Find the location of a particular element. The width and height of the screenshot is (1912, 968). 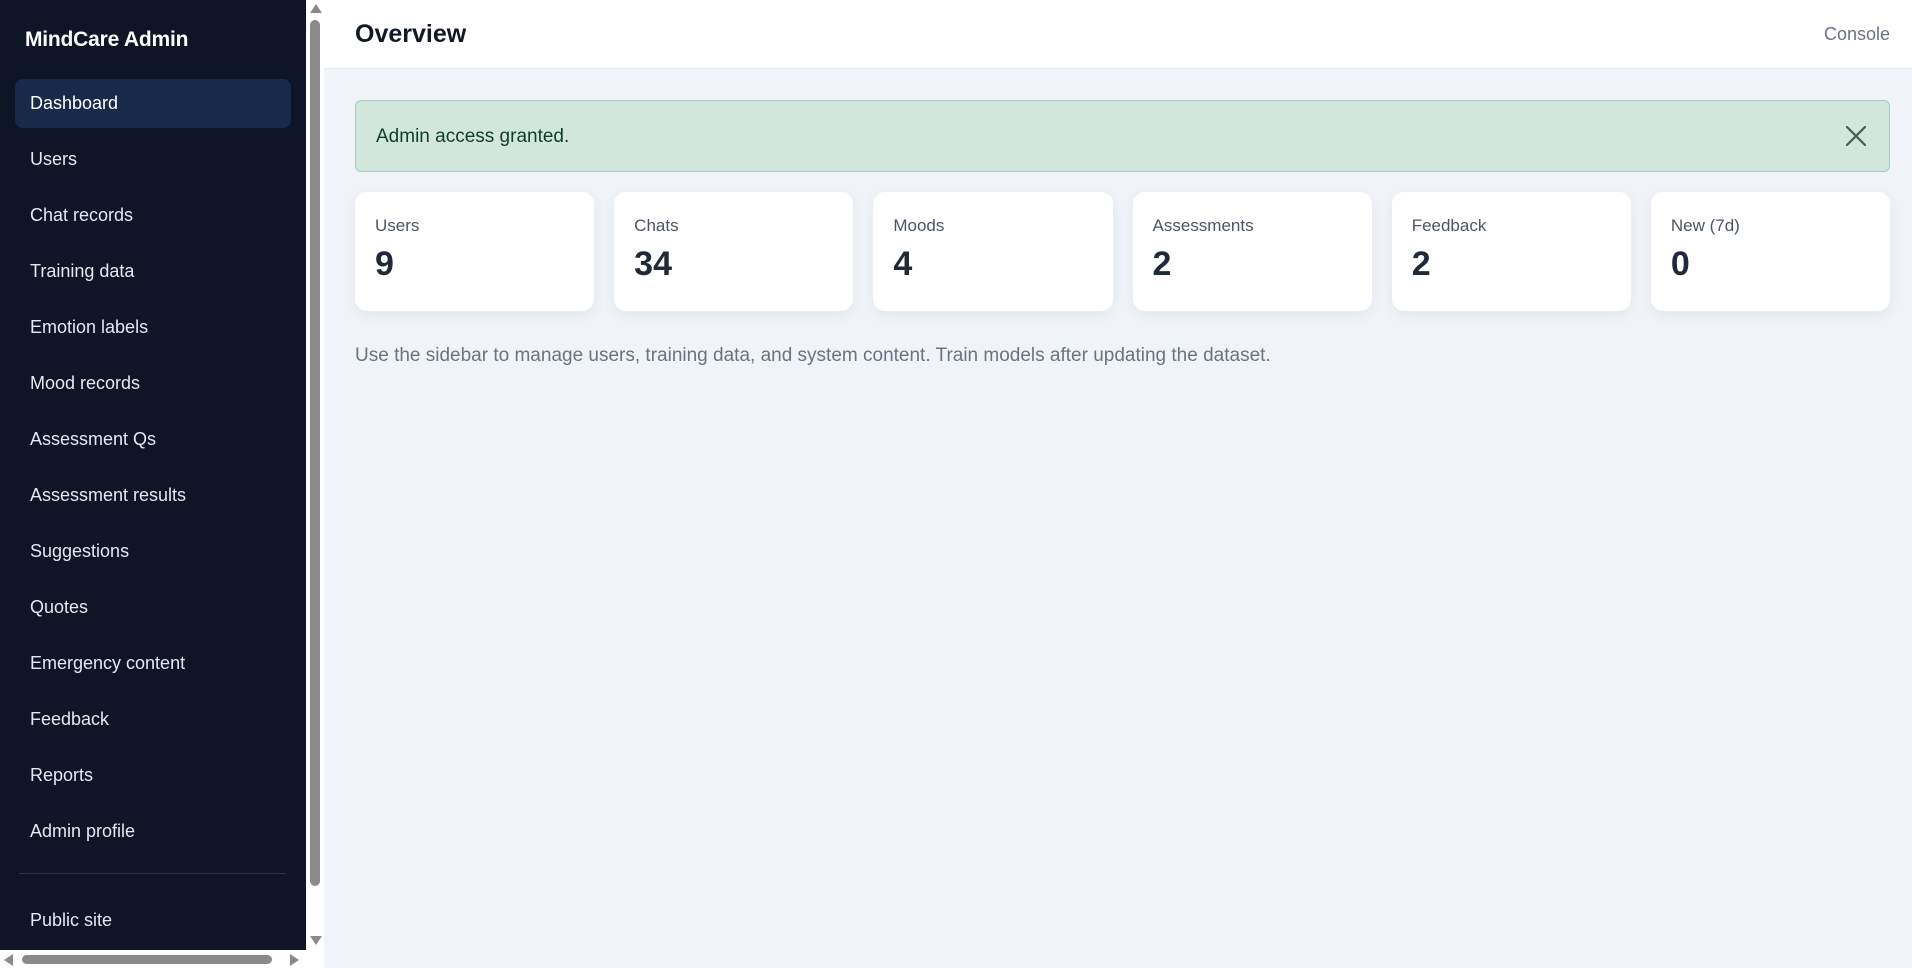

sidebar-item-reports: Reports is located at coordinates (153, 775).